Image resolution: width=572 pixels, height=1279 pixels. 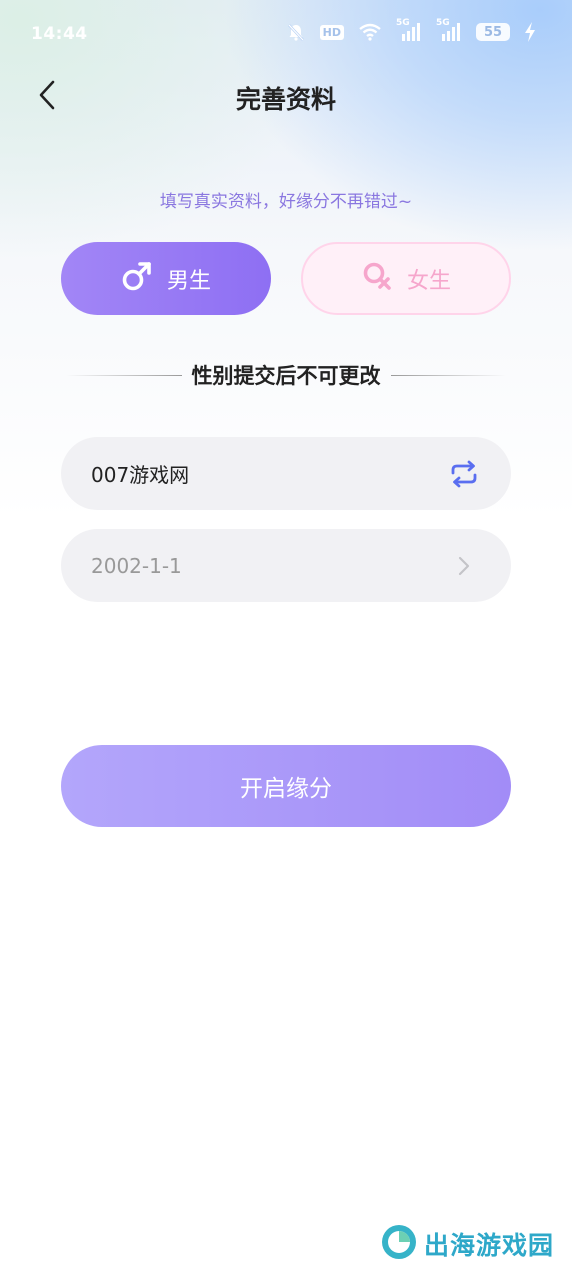 I want to click on status-bar: 14:44 HD 5G 5G 55, so click(x=286, y=35).